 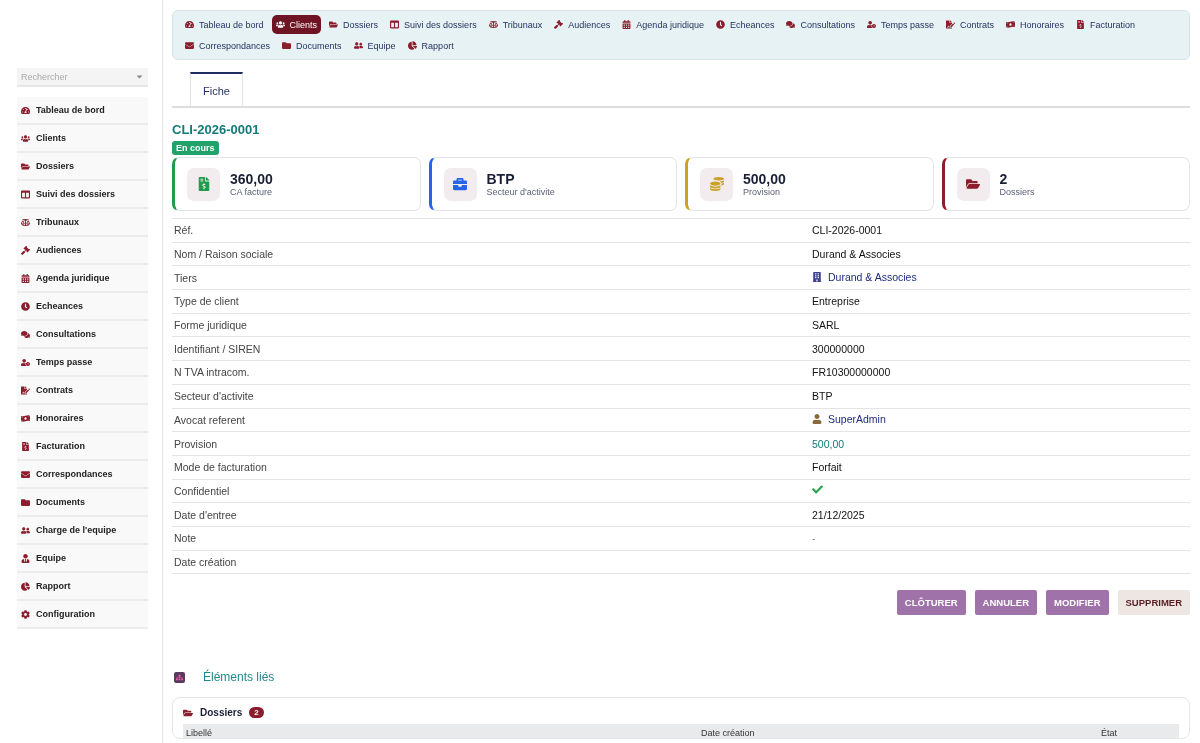 I want to click on field-label: Identifiant / SIREN, so click(x=217, y=348).